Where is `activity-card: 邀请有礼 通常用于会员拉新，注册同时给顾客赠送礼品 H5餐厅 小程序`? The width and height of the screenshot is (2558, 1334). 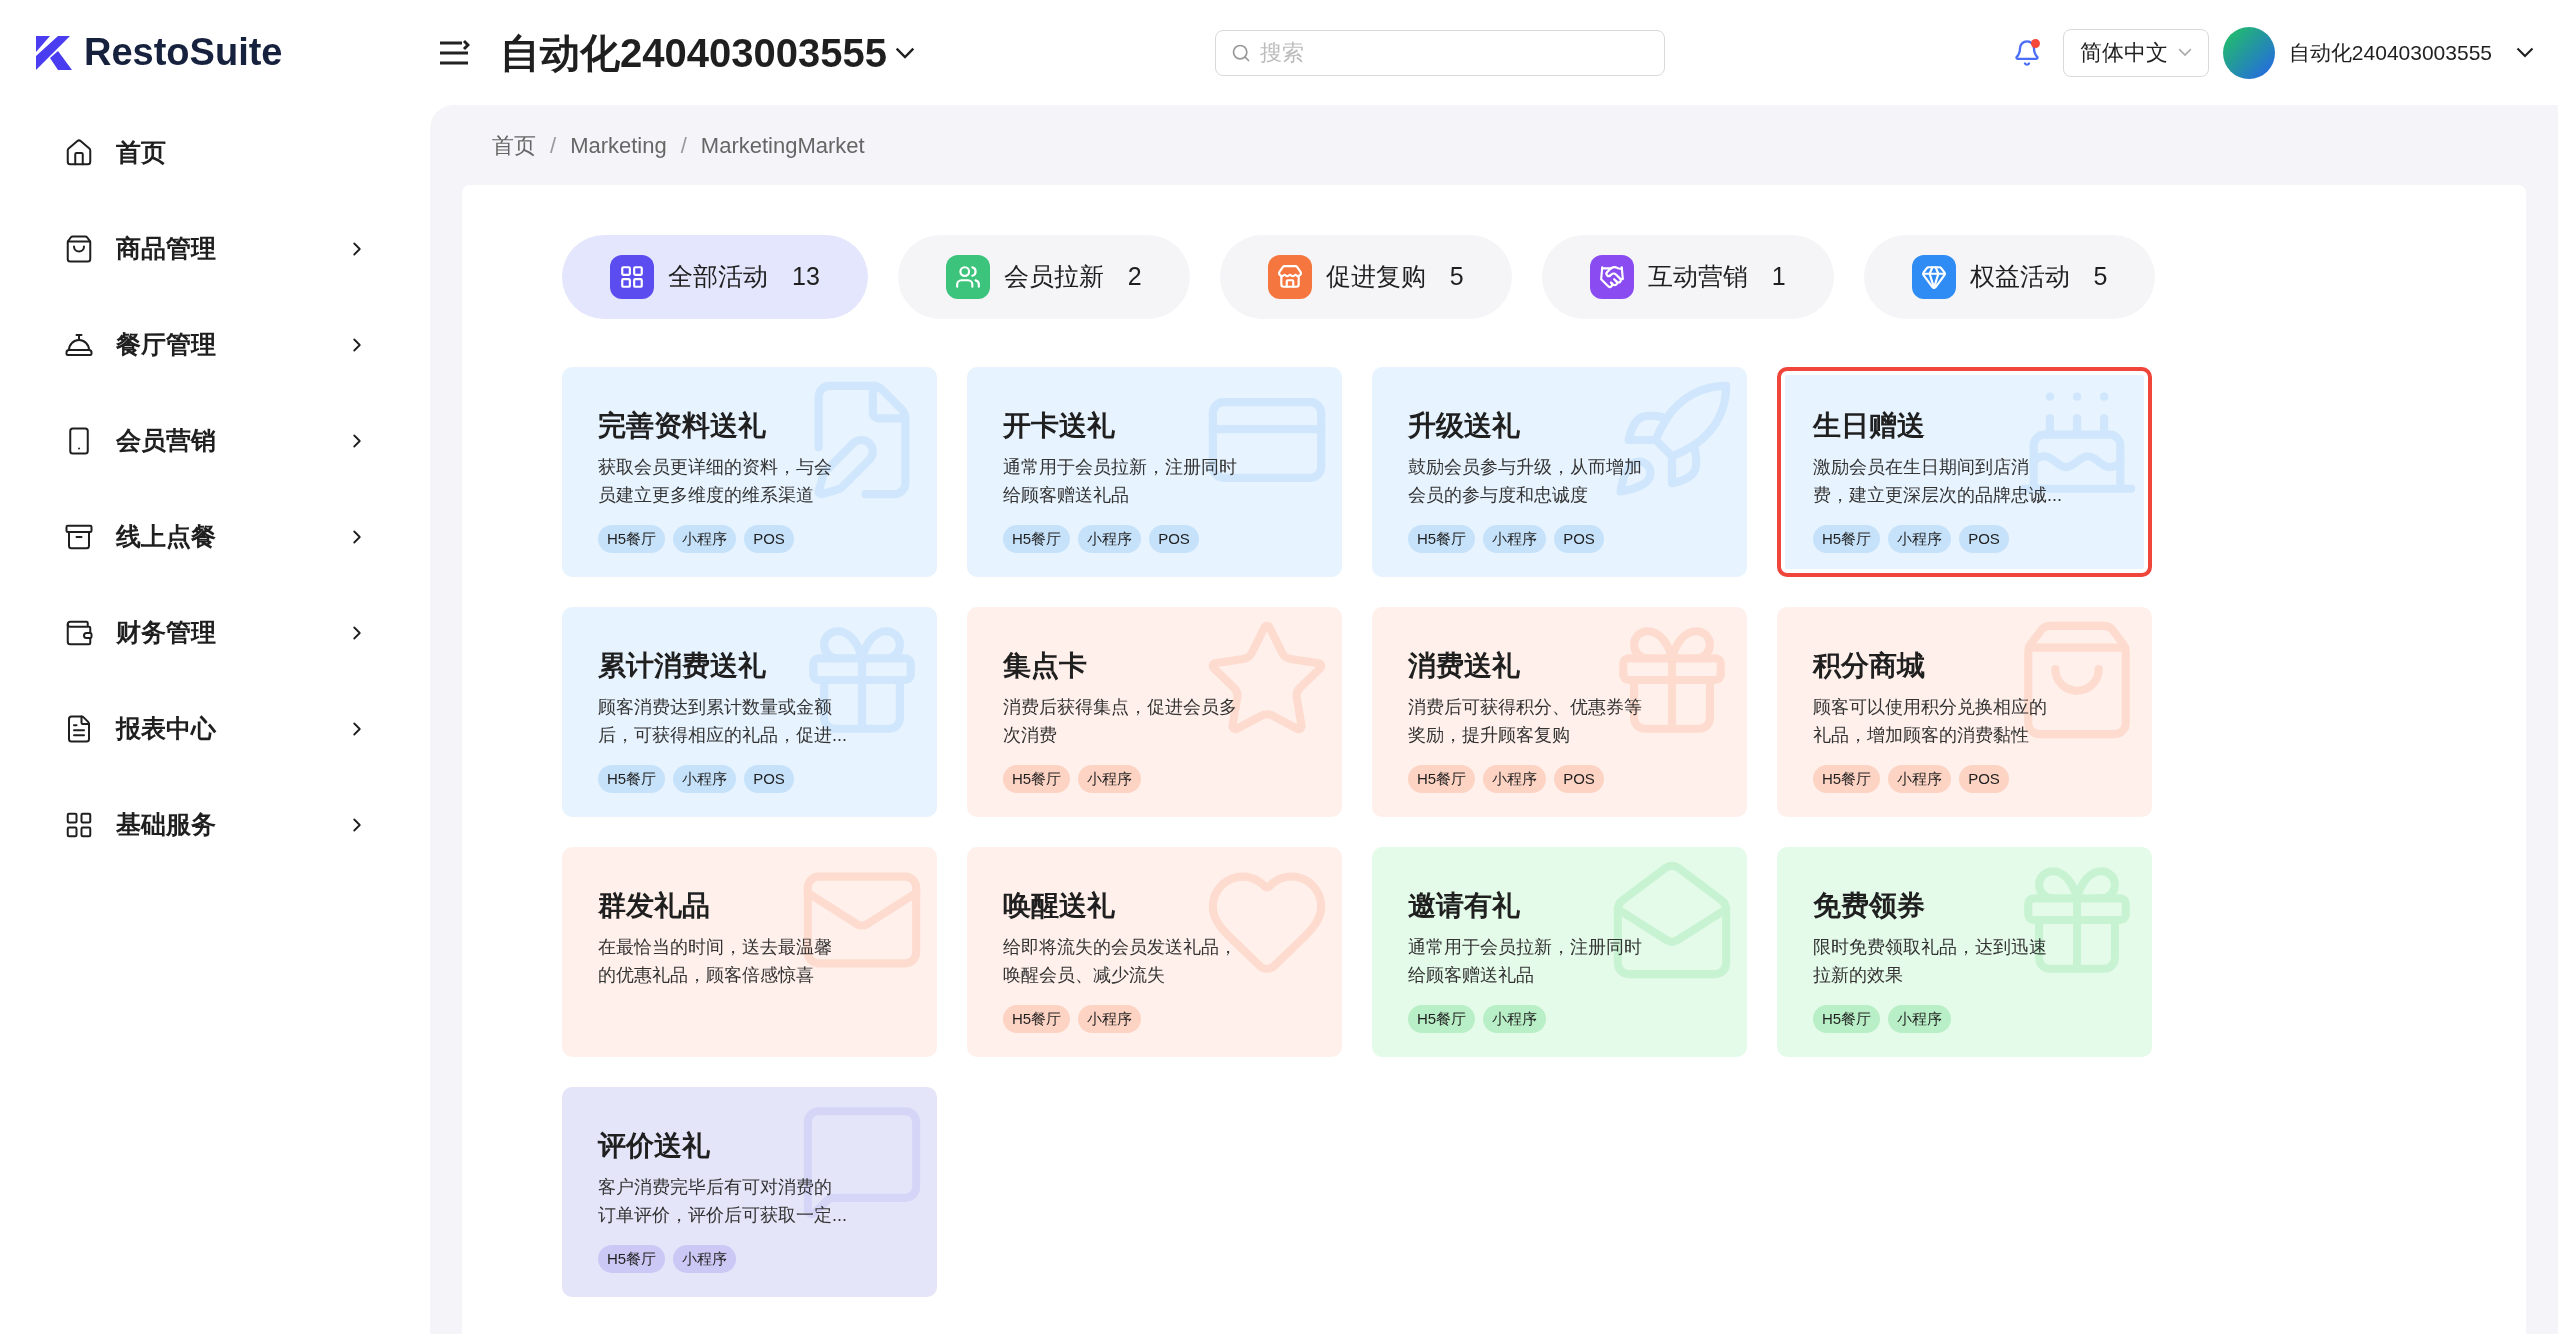
activity-card: 邀请有礼 通常用于会员拉新，注册同时给顾客赠送礼品 H5餐厅 小程序 is located at coordinates (1559, 952).